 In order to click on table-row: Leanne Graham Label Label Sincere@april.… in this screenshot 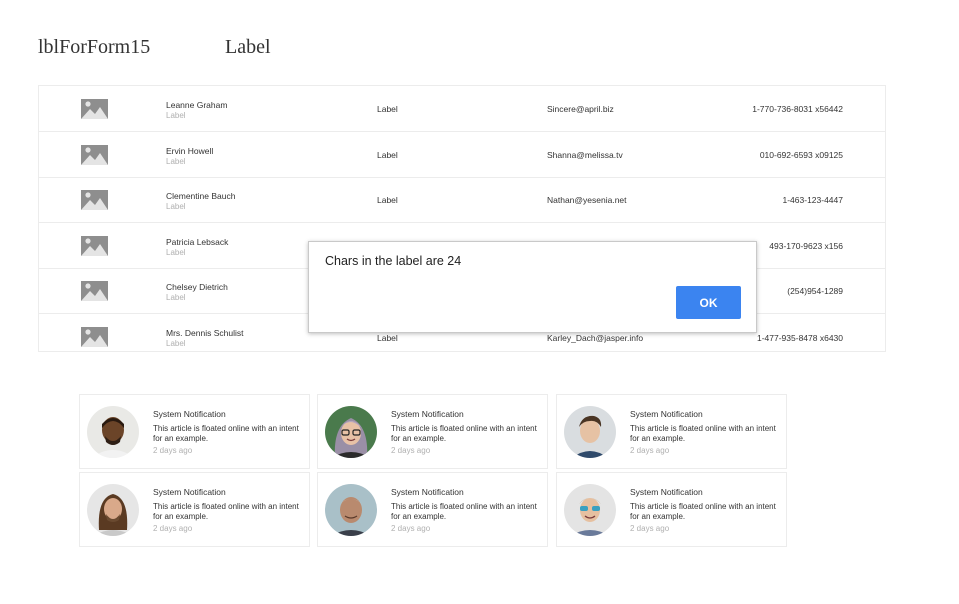, I will do `click(462, 109)`.